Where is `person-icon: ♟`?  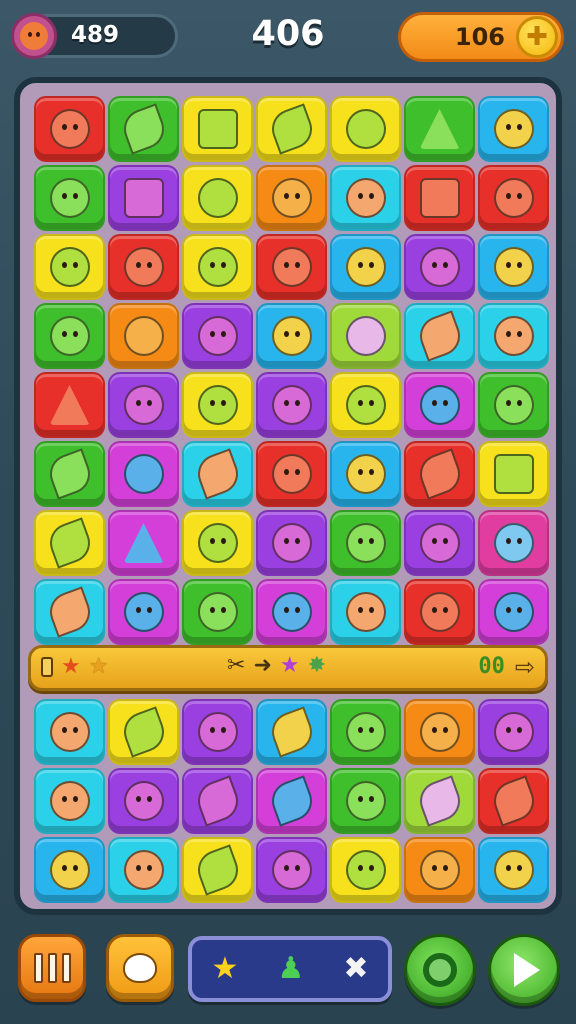 person-icon: ♟ is located at coordinates (290, 969).